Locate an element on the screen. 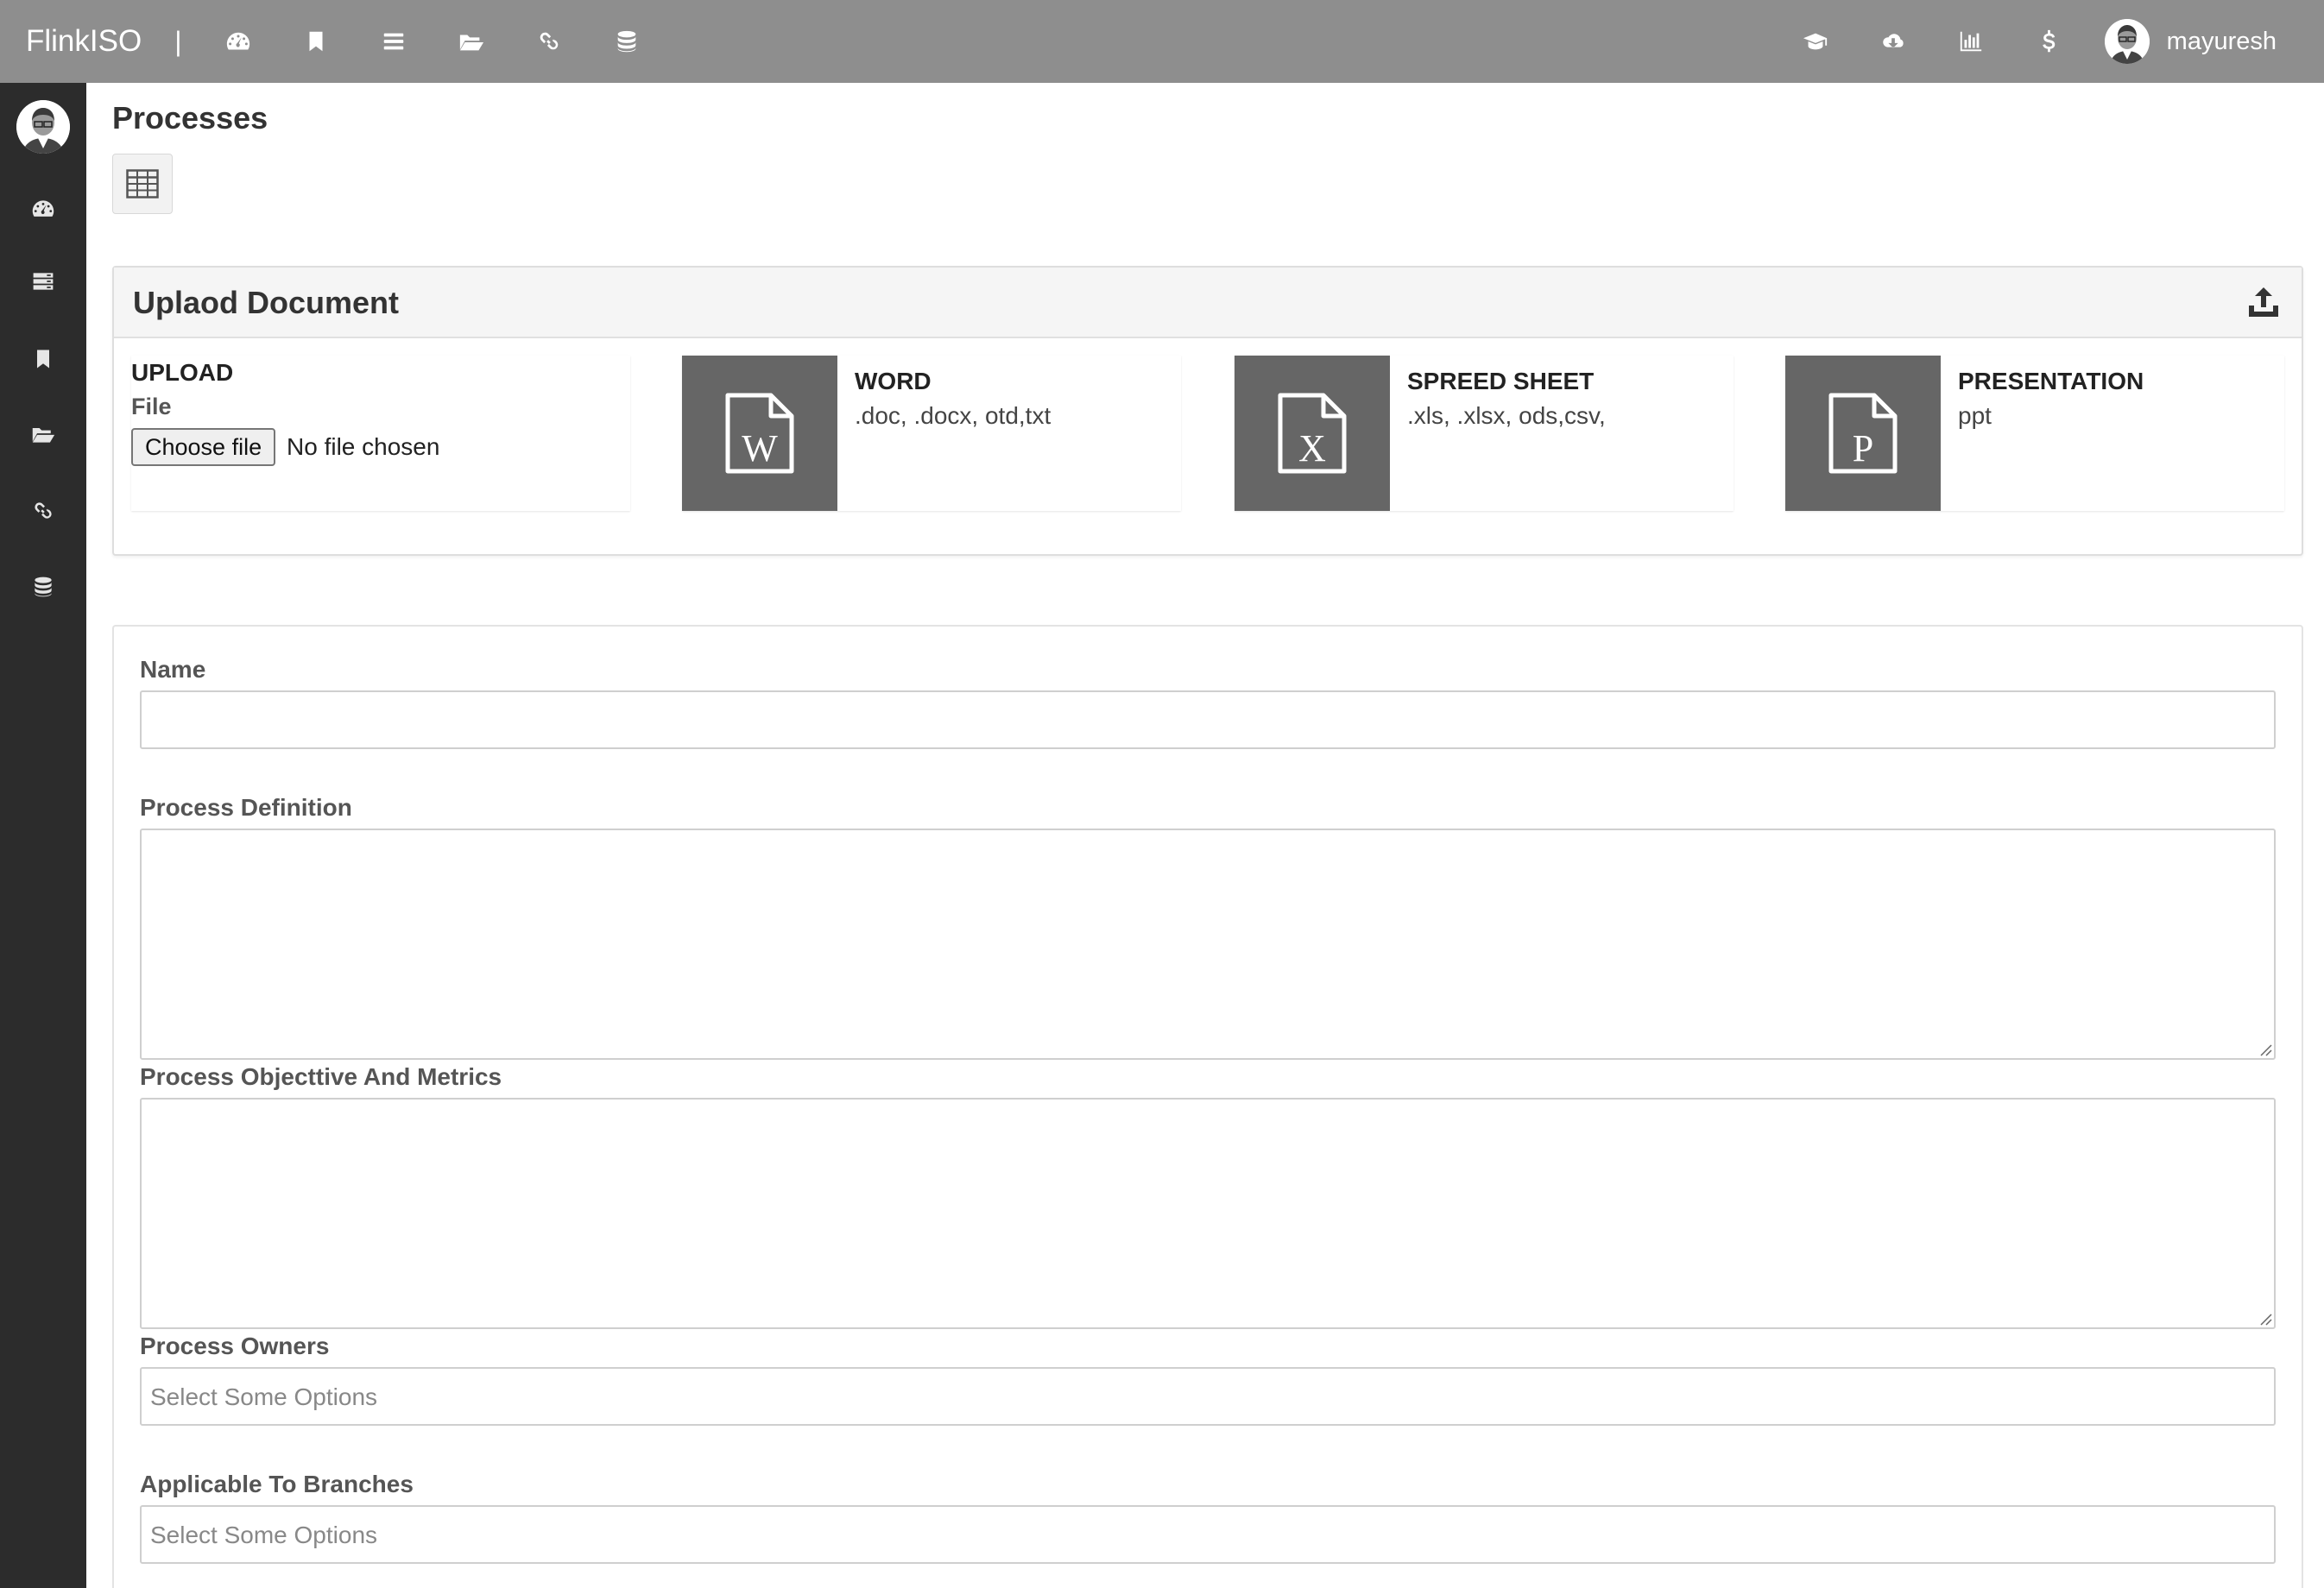  name-input is located at coordinates (1208, 719).